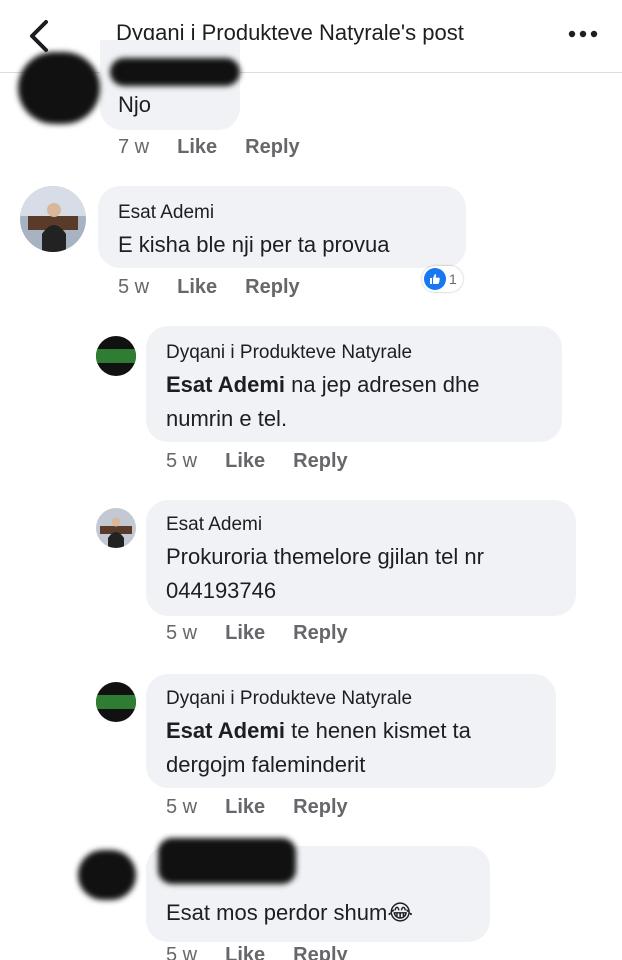 The width and height of the screenshot is (622, 960). I want to click on comment-text-part: dergojm faleminderit, so click(266, 764).